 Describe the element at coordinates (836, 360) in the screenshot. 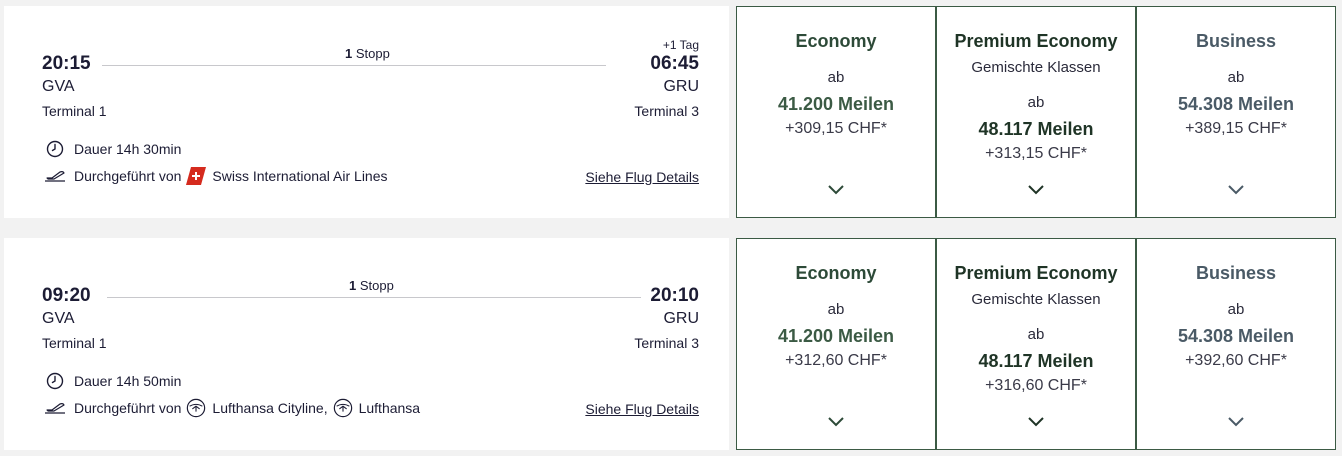

I see `chf-surcharge: +312,60 CHF*` at that location.